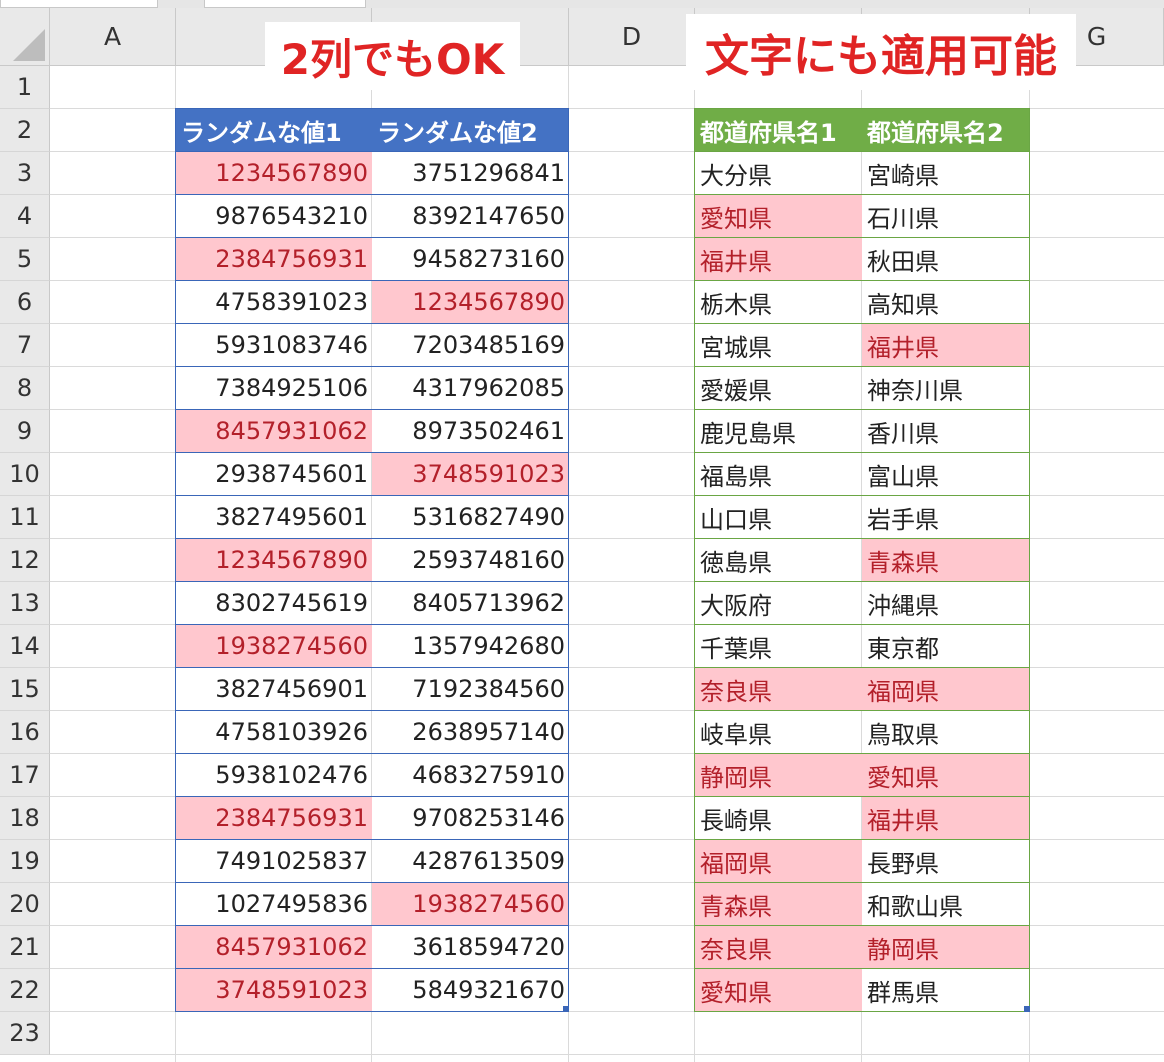 This screenshot has width=1164, height=1062. Describe the element at coordinates (79, 4) in the screenshot. I see `sheet-tab-left` at that location.